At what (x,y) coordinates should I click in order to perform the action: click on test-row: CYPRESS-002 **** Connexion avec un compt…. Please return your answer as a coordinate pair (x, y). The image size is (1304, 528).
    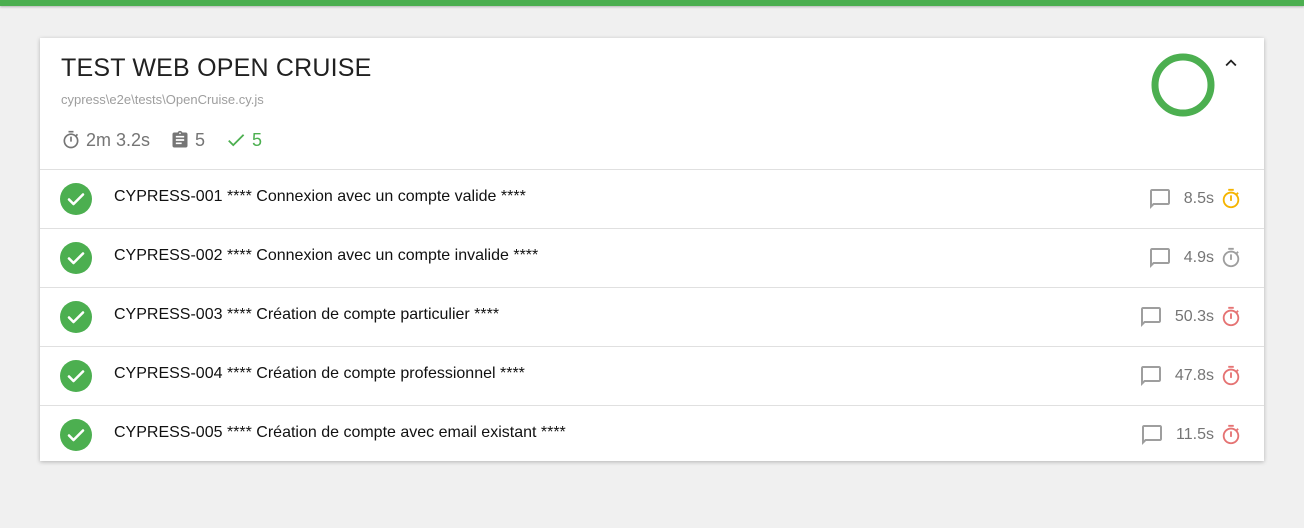
    Looking at the image, I should click on (652, 258).